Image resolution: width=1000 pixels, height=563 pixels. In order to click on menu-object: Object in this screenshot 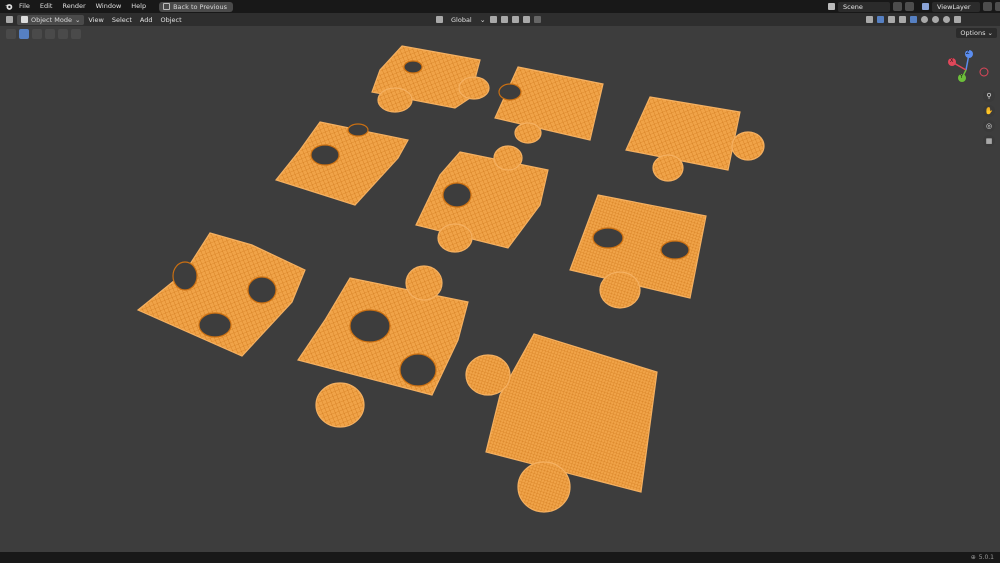, I will do `click(171, 20)`.